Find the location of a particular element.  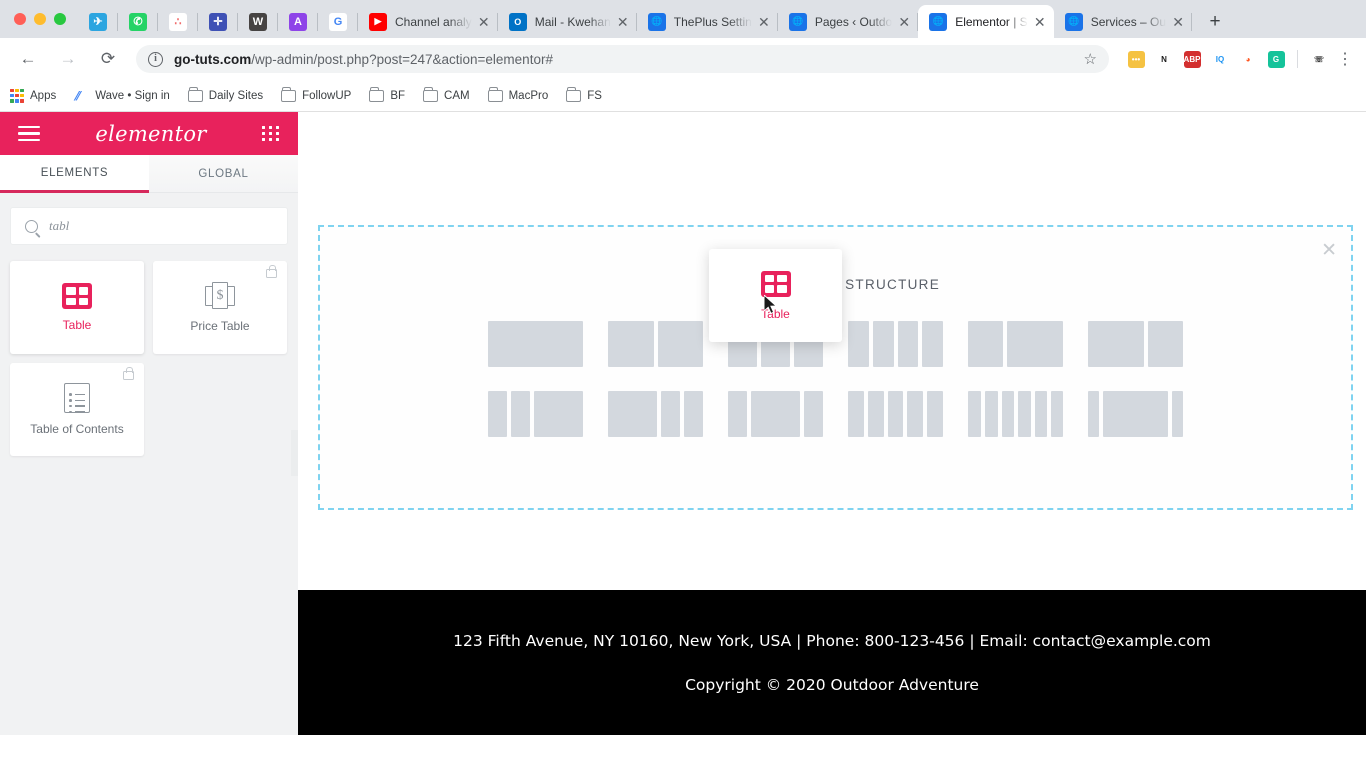

bookmark-item: FollowUP is located at coordinates (316, 94).